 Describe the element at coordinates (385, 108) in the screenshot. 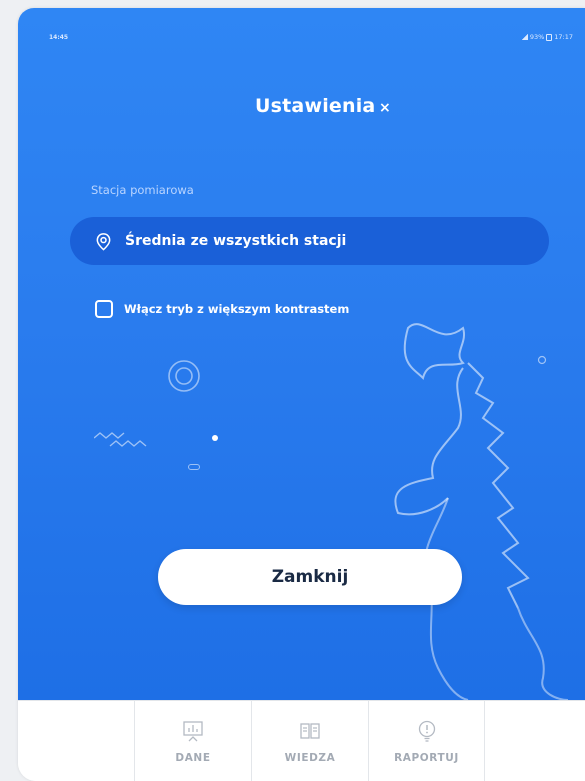

I see `close-icon: ×` at that location.